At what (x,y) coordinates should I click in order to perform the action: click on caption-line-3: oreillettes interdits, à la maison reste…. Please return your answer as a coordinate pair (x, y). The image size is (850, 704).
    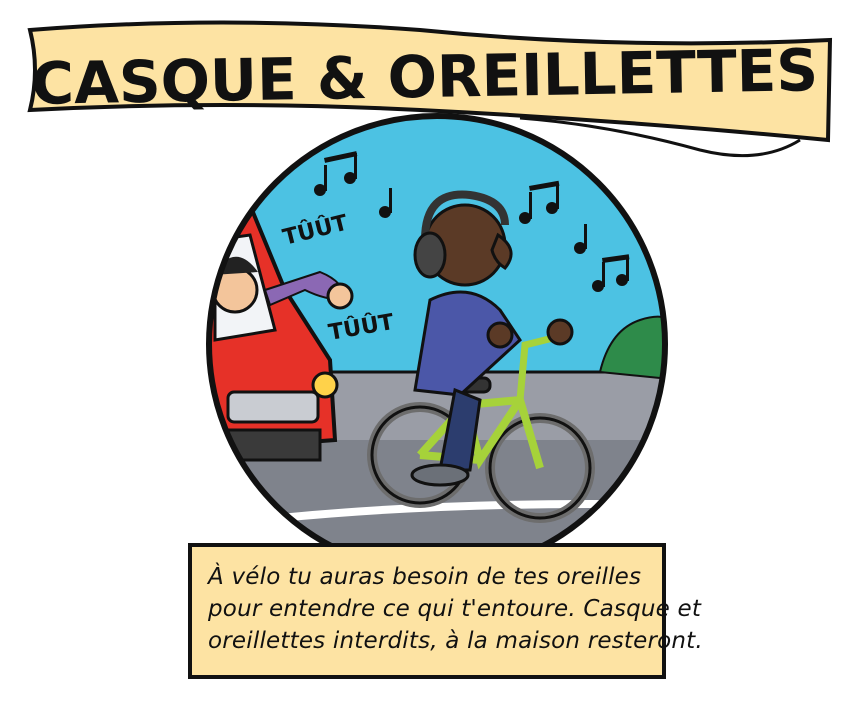
    Looking at the image, I should click on (455, 641).